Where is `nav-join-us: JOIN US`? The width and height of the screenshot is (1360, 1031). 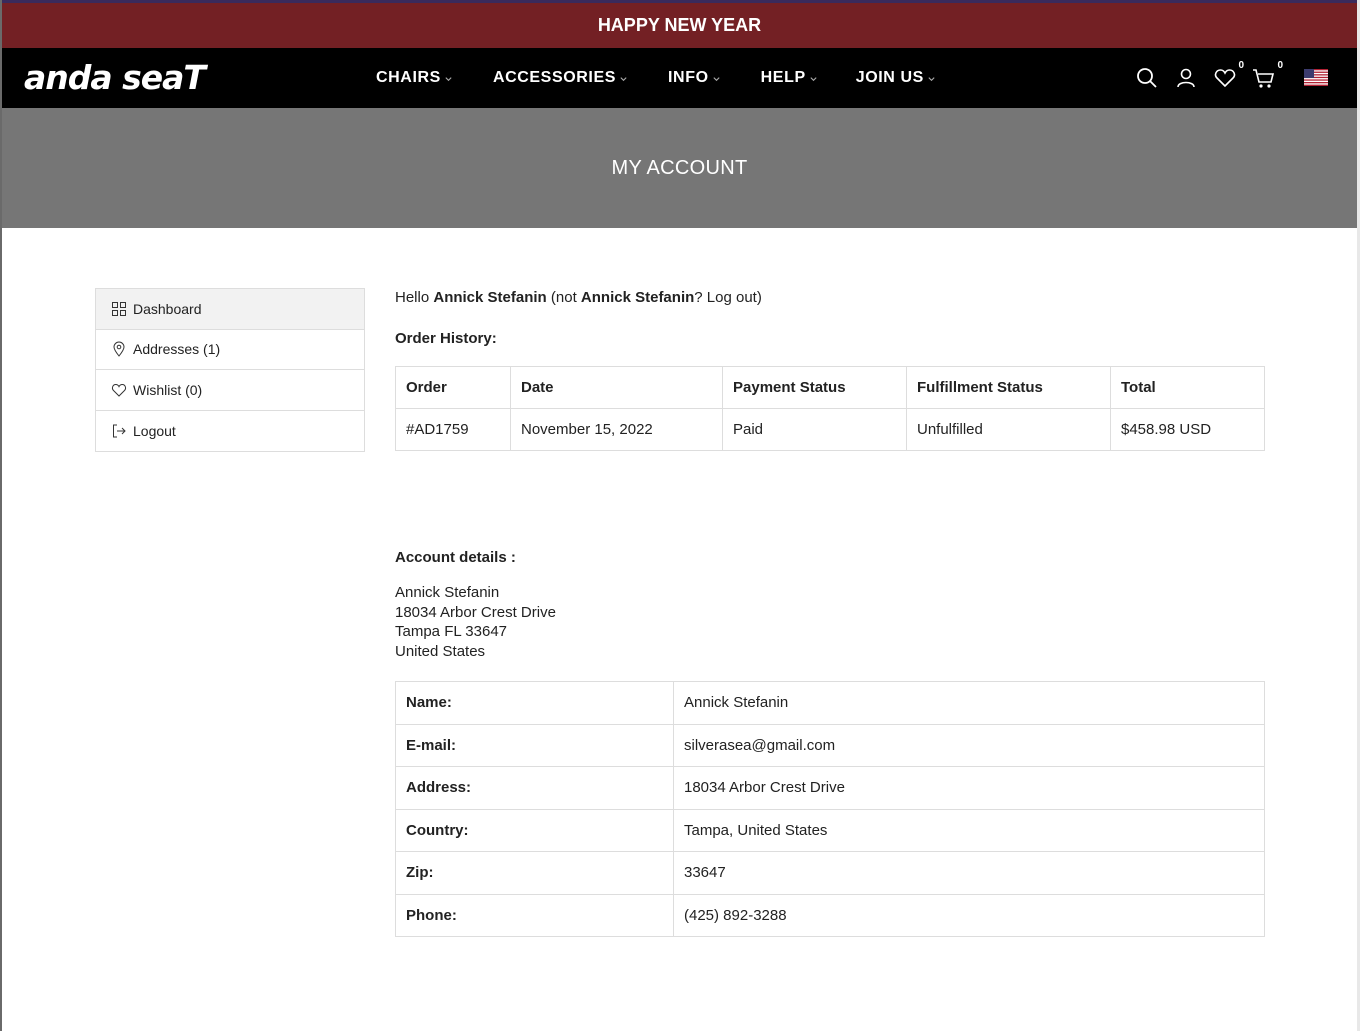 nav-join-us: JOIN US is located at coordinates (896, 78).